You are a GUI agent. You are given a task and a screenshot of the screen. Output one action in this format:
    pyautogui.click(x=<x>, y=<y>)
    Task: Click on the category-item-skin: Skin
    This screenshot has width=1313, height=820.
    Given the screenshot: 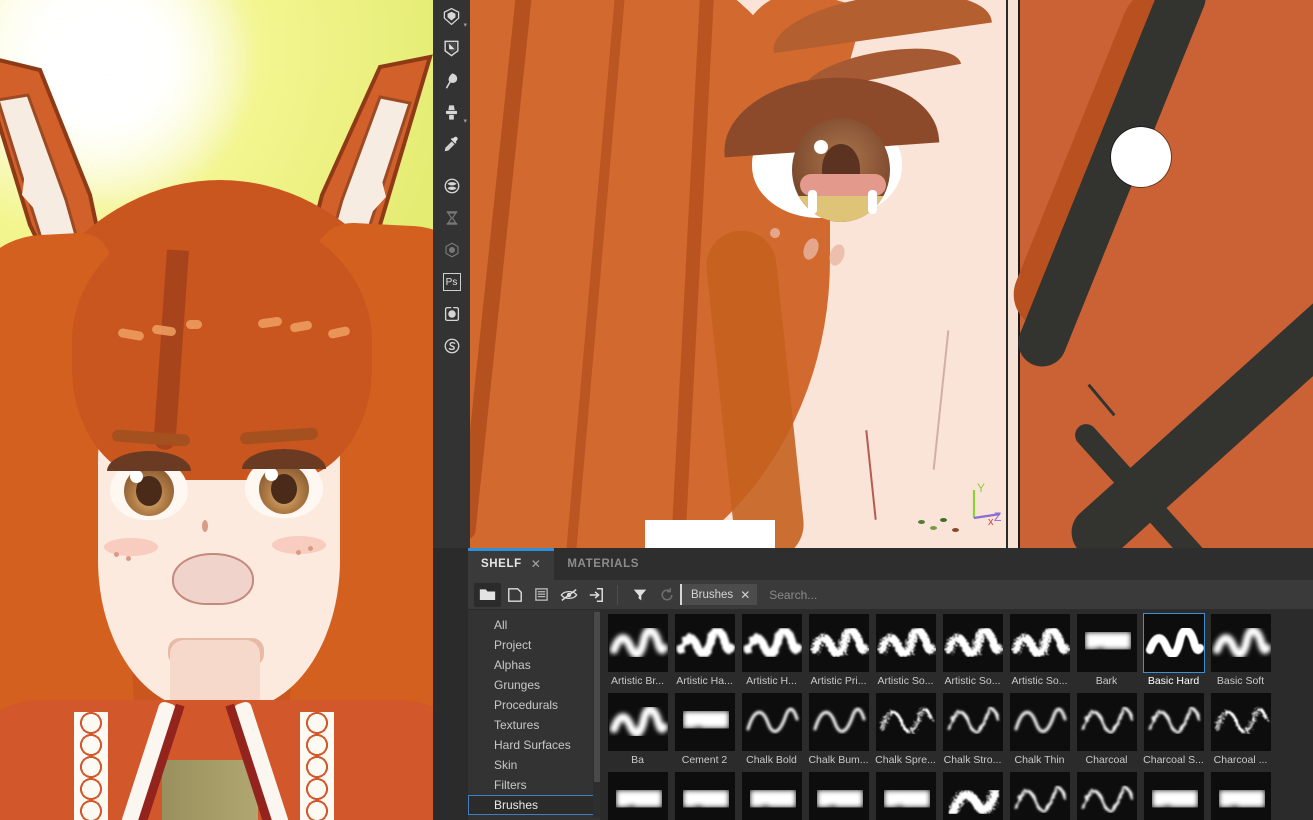 What is the action you would take?
    pyautogui.click(x=534, y=765)
    